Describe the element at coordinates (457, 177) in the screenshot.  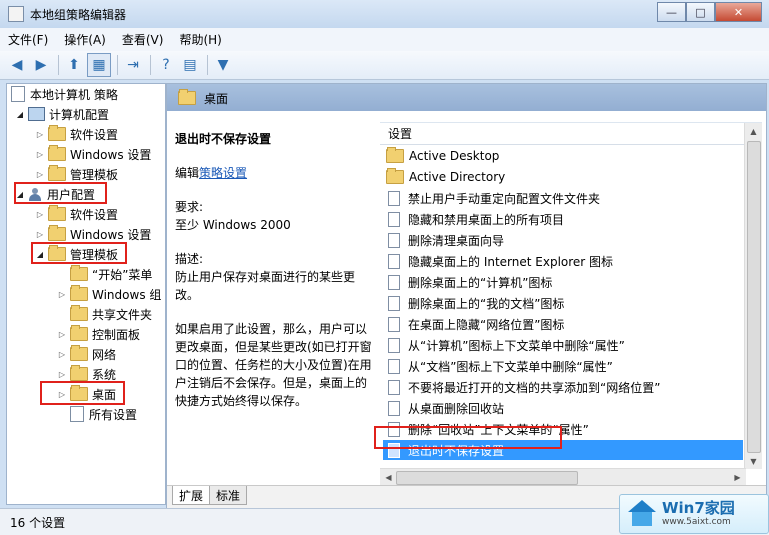
I see `setting-label: Active Directory` at that location.